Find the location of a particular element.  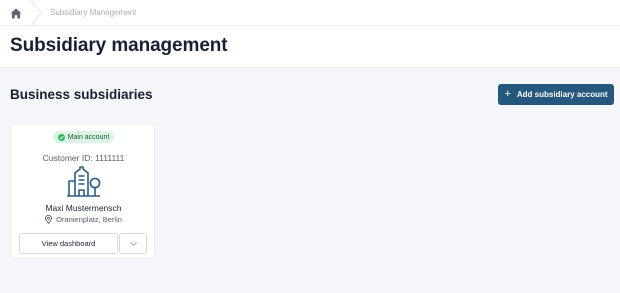

subsidiary-location: Oranienplatz, Berlin is located at coordinates (83, 219).